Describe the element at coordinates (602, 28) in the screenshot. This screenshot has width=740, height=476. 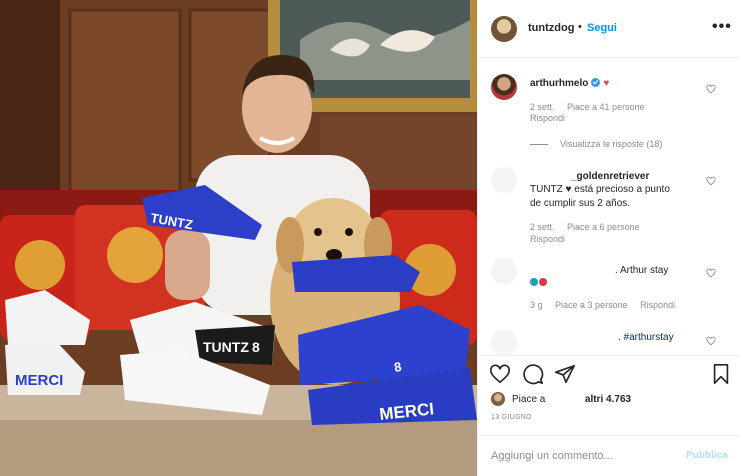
I see `follow-button: Segui` at that location.